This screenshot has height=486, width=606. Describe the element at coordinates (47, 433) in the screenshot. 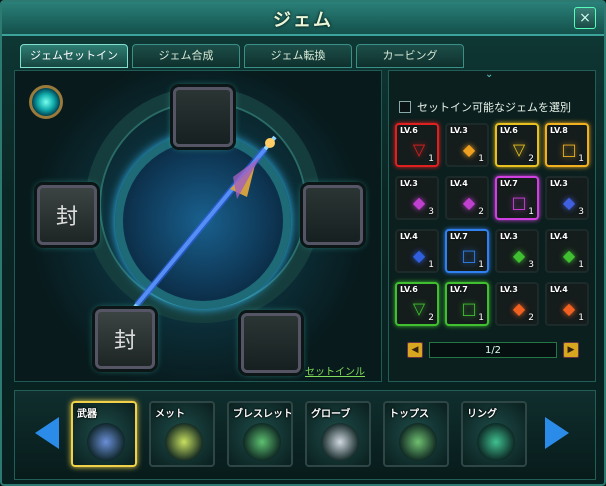

I see `scroll-left-arrow-icon` at that location.